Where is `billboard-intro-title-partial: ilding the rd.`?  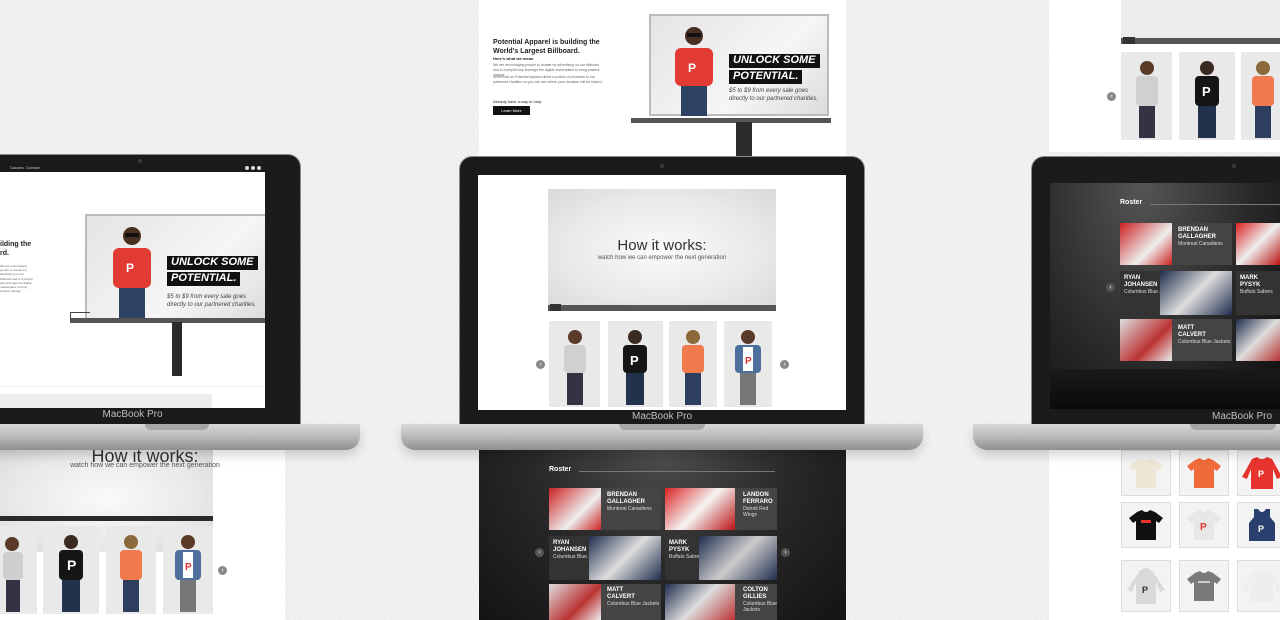 billboard-intro-title-partial: ilding the rd. is located at coordinates (15, 249).